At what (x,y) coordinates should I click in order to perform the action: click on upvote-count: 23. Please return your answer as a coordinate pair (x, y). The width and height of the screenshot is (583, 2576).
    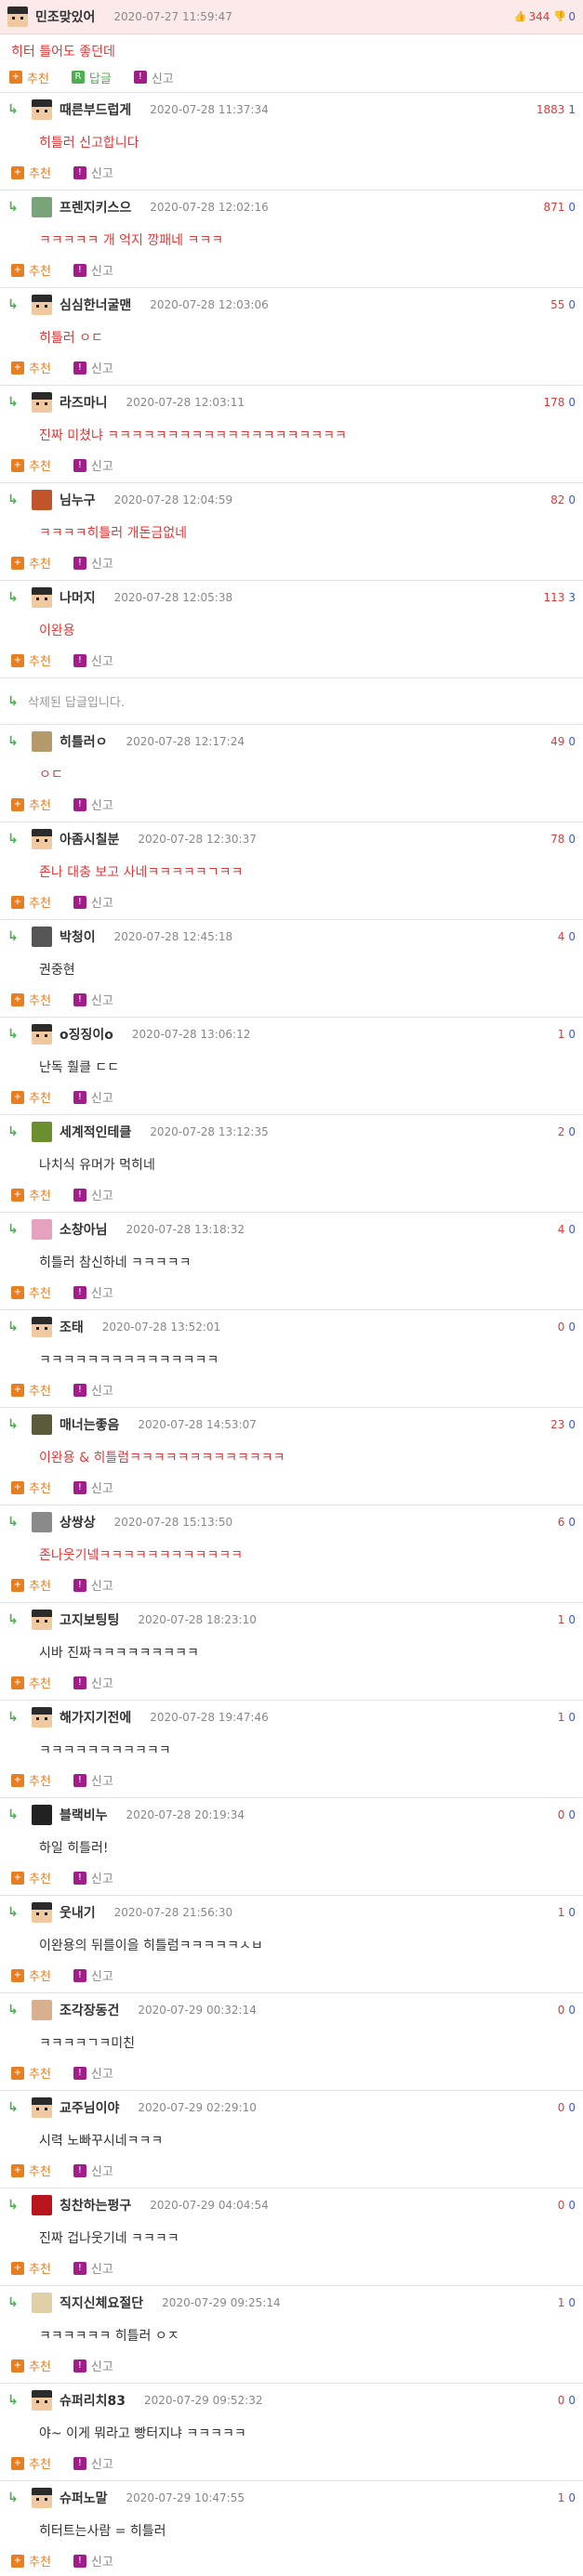
    Looking at the image, I should click on (557, 1424).